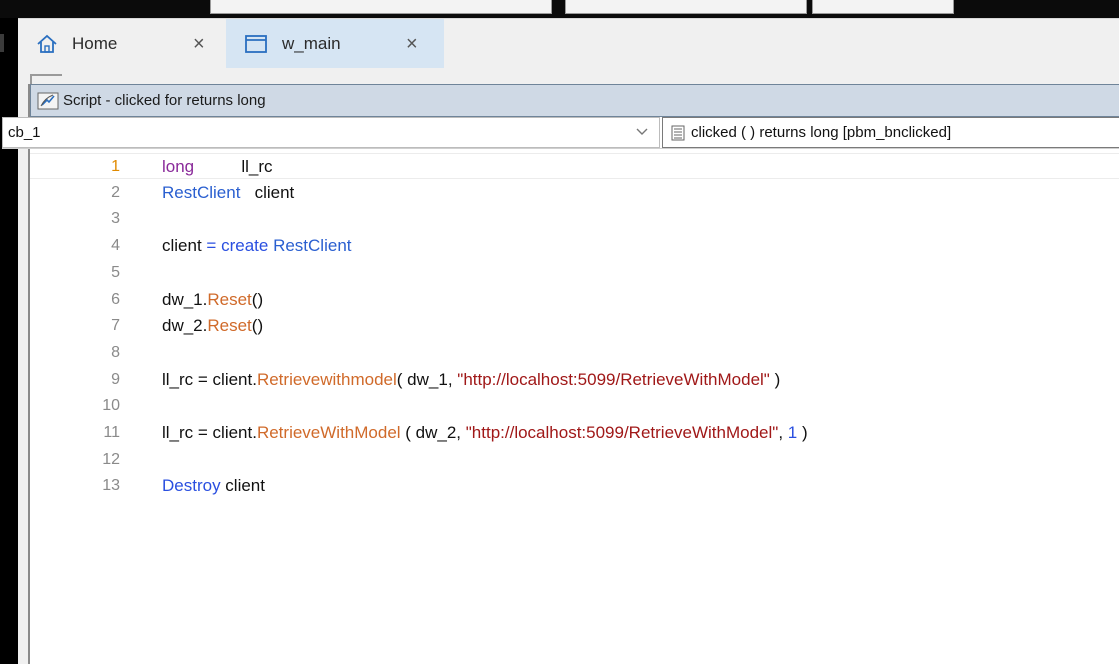 The height and width of the screenshot is (664, 1119). I want to click on line-number: 3, so click(115, 219).